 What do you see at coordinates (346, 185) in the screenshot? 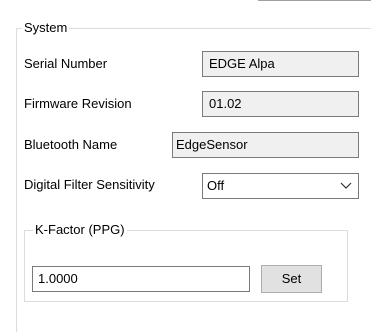
I see `chevron-down-icon` at bounding box center [346, 185].